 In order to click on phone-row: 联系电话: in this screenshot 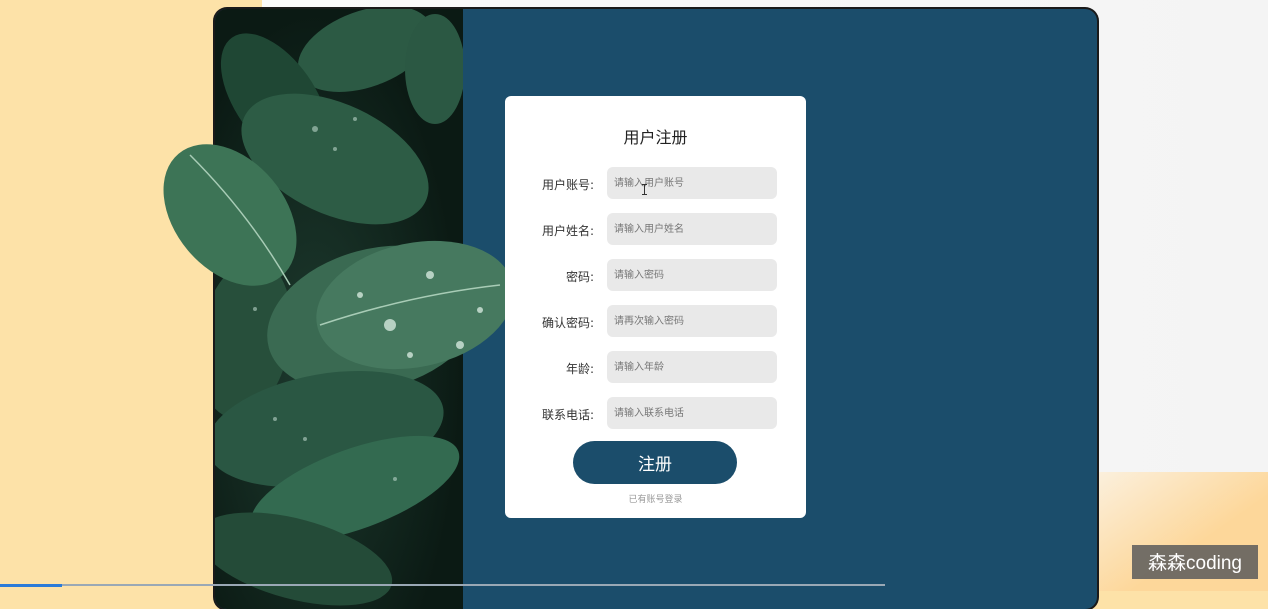, I will do `click(655, 413)`.